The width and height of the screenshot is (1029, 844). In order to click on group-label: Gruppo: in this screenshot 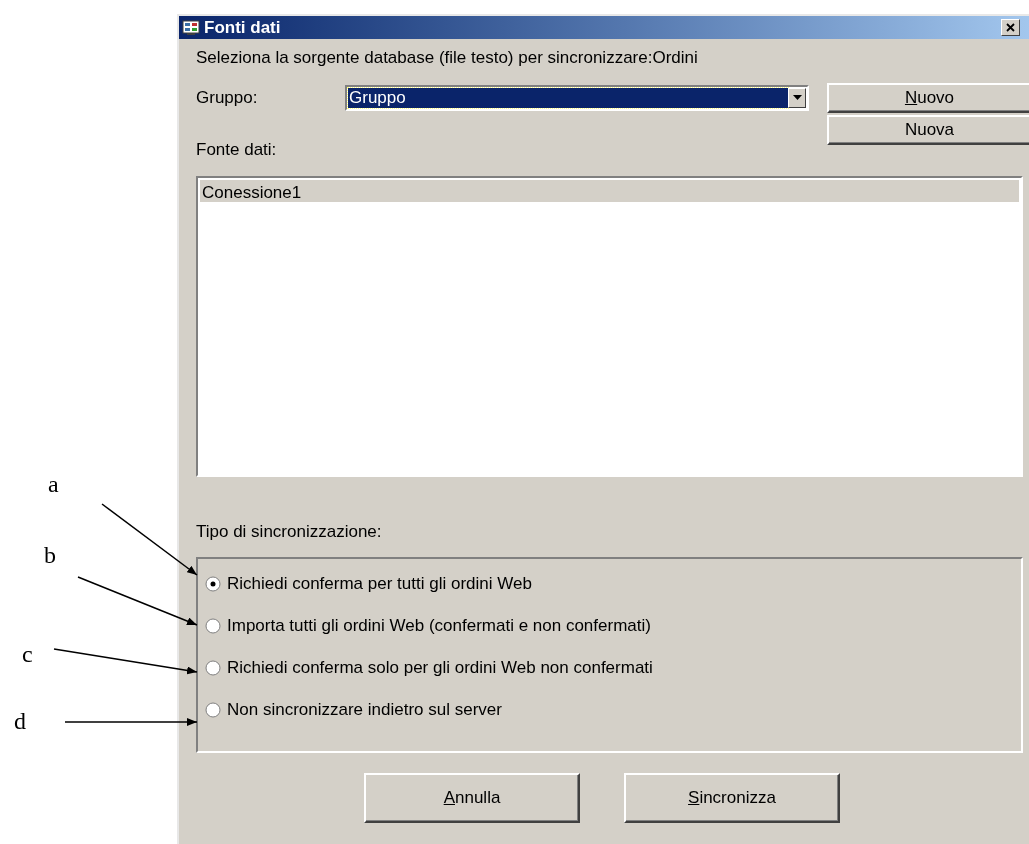, I will do `click(227, 97)`.